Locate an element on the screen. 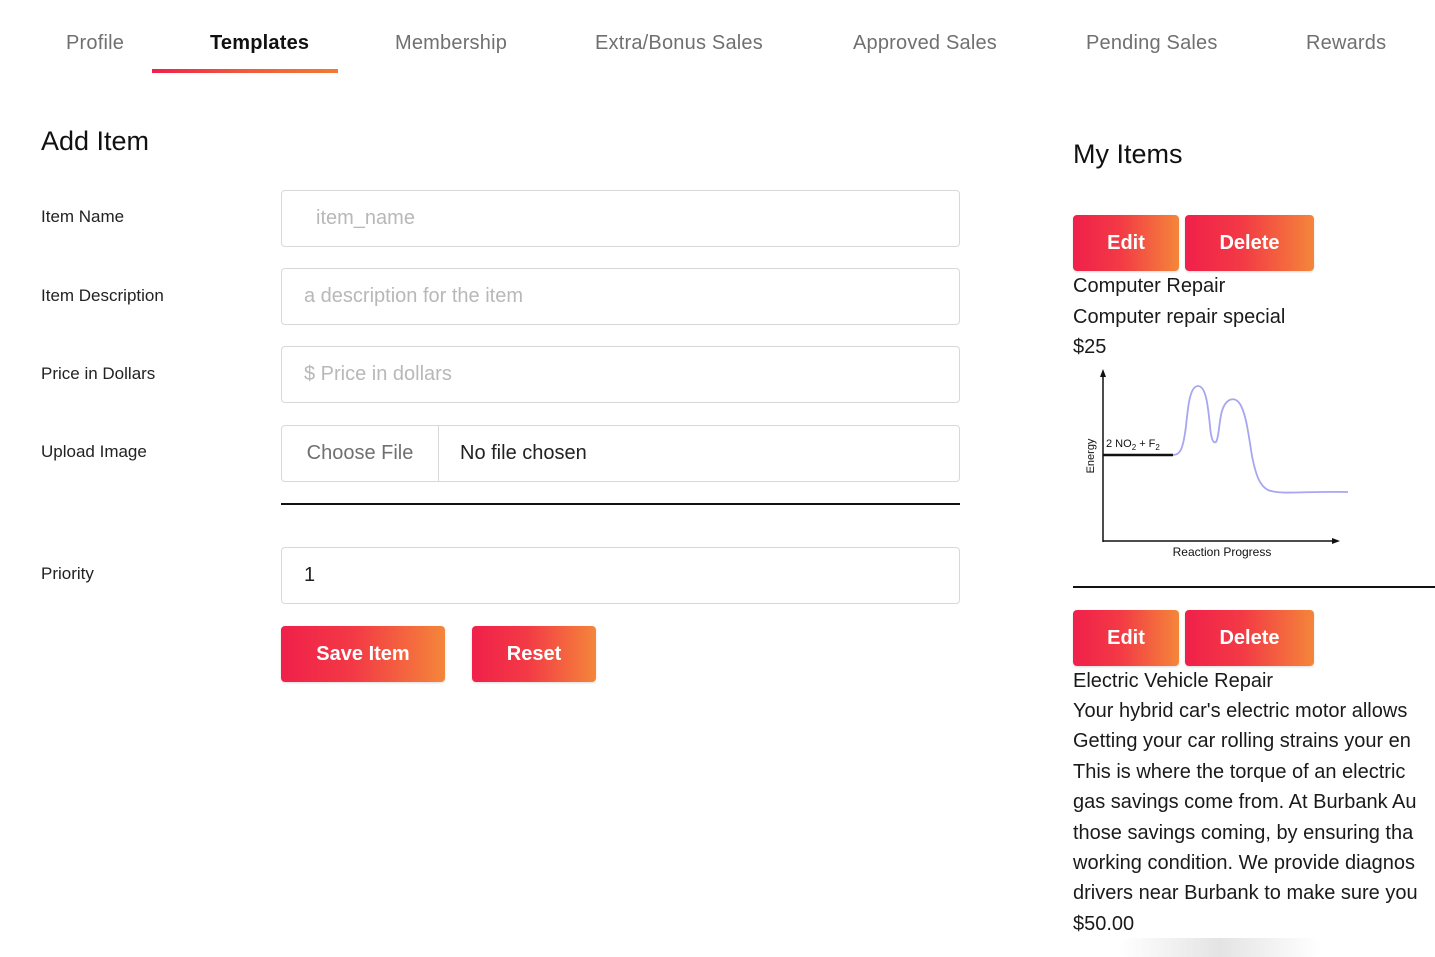  active-tab-indicator is located at coordinates (245, 71).